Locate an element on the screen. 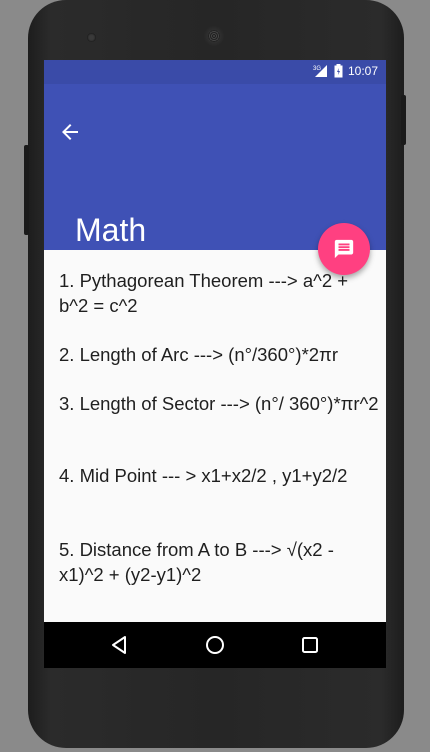  arrow-left-icon is located at coordinates (70, 132).